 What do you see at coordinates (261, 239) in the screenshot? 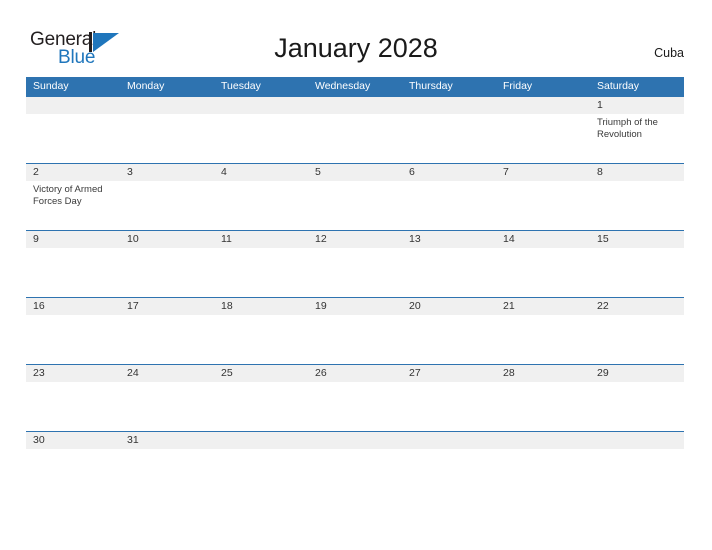
I see `day-cell-number: 11` at bounding box center [261, 239].